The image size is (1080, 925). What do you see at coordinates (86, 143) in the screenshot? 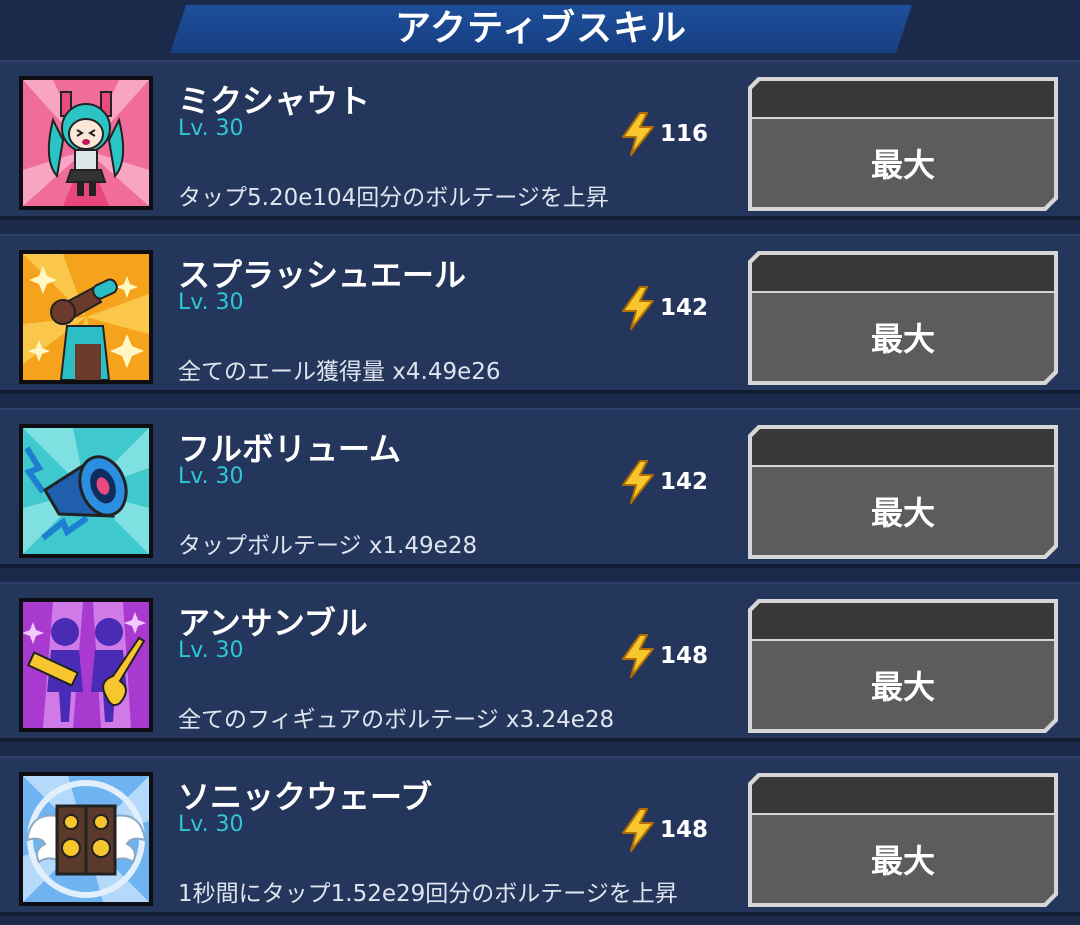
I see `miku-shout-icon` at bounding box center [86, 143].